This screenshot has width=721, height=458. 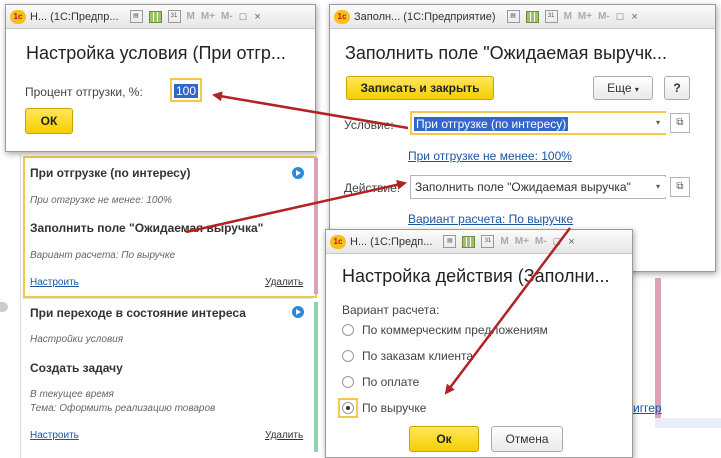 I want to click on condition-label: Условие:, so click(x=369, y=125).